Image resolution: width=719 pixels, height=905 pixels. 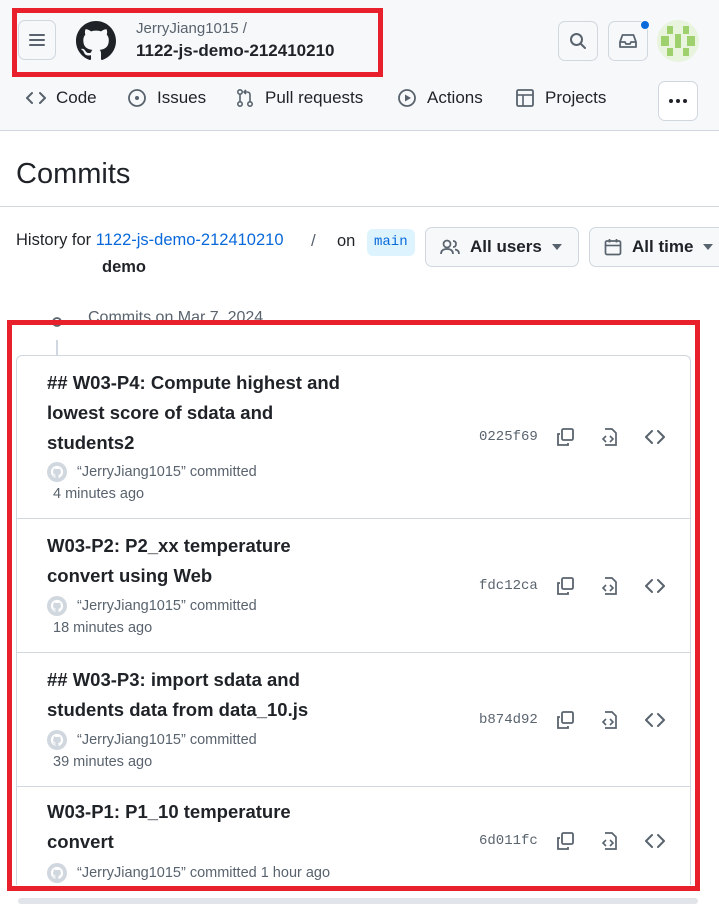 I want to click on commit-time: 4 minutes ago, so click(x=99, y=494).